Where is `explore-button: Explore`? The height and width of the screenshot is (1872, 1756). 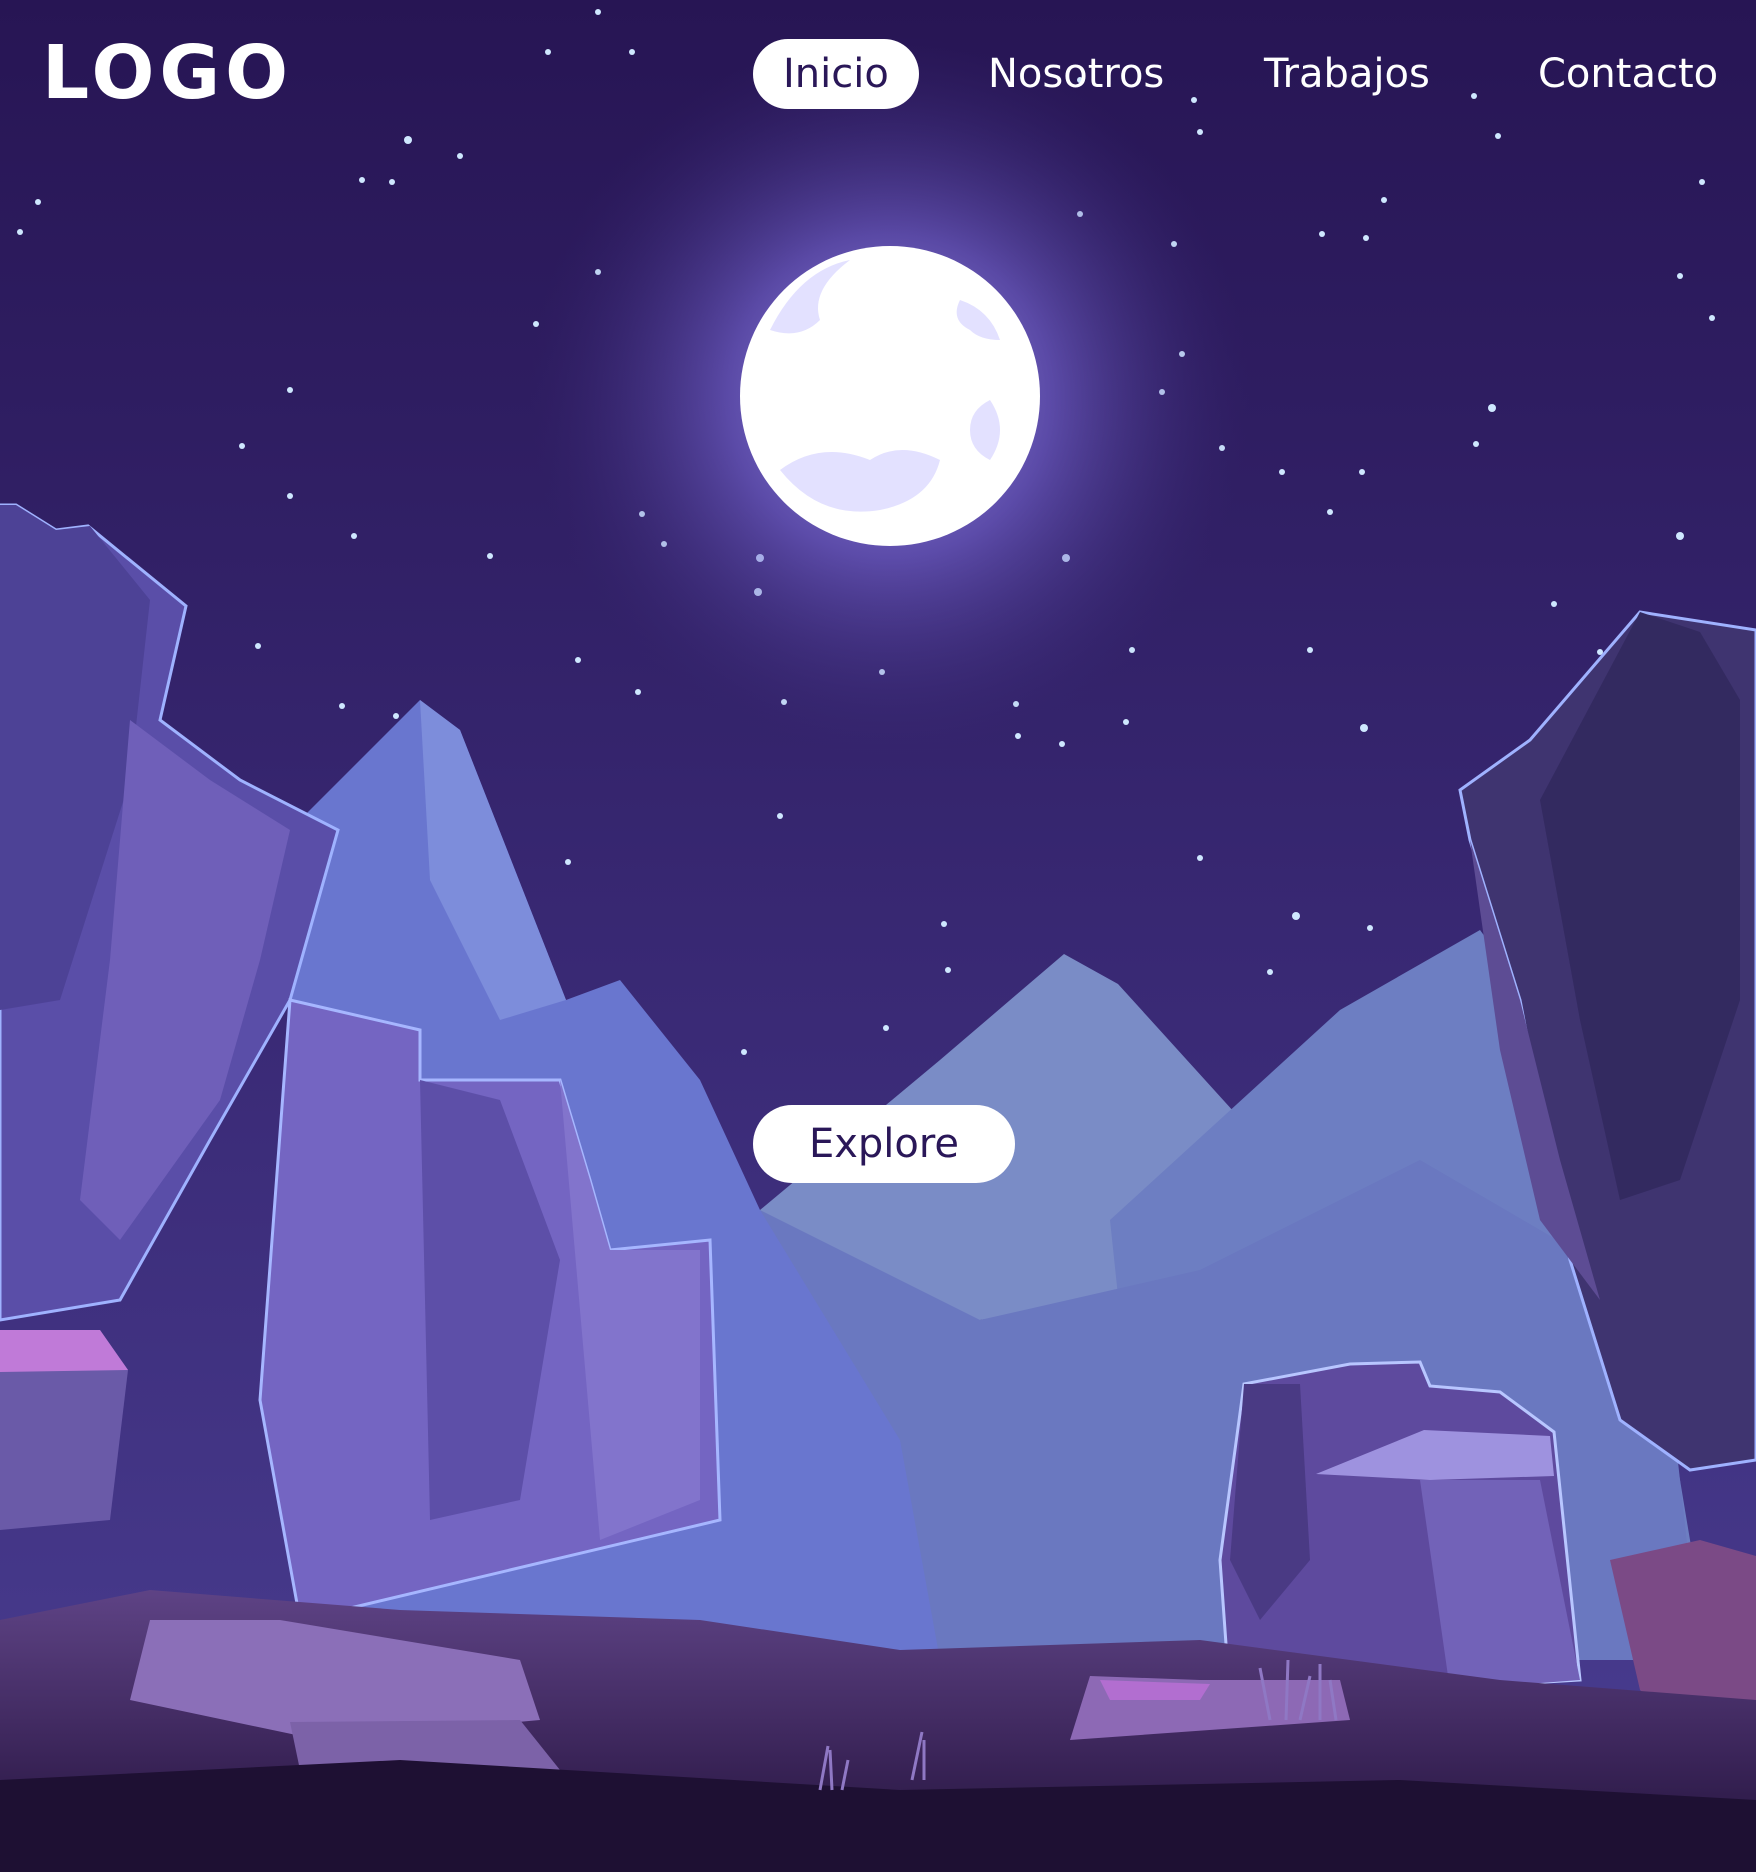 explore-button: Explore is located at coordinates (884, 1144).